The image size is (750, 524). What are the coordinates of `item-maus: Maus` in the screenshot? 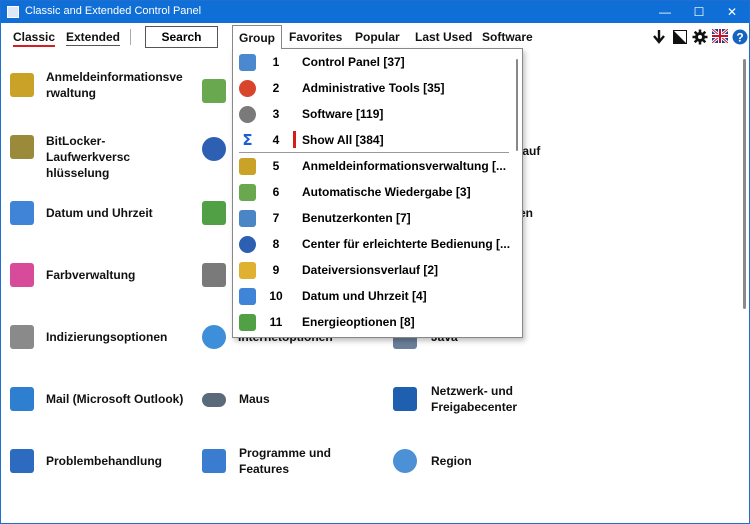 It's located at (292, 417).